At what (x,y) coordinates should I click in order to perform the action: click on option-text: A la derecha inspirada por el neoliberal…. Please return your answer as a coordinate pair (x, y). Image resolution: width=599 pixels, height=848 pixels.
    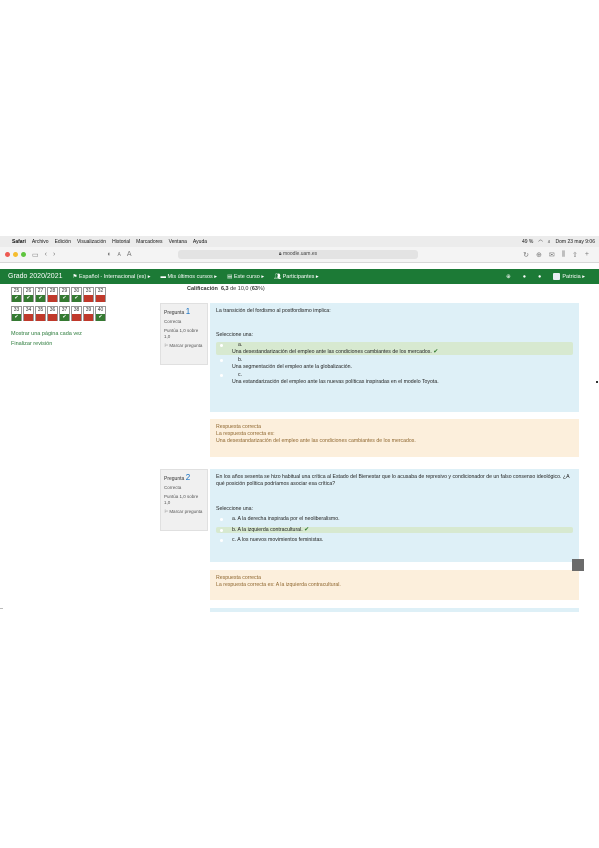
    Looking at the image, I should click on (288, 519).